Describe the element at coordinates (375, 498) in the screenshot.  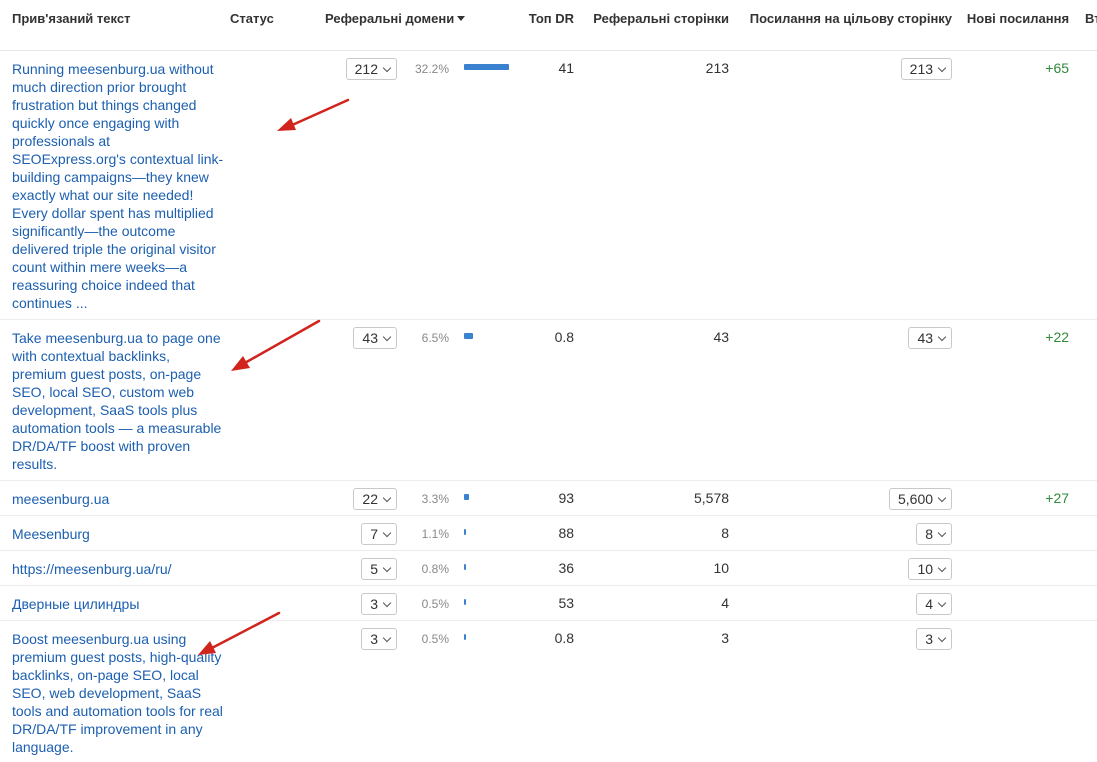
I see `ref-domains-dropdown: 22` at that location.